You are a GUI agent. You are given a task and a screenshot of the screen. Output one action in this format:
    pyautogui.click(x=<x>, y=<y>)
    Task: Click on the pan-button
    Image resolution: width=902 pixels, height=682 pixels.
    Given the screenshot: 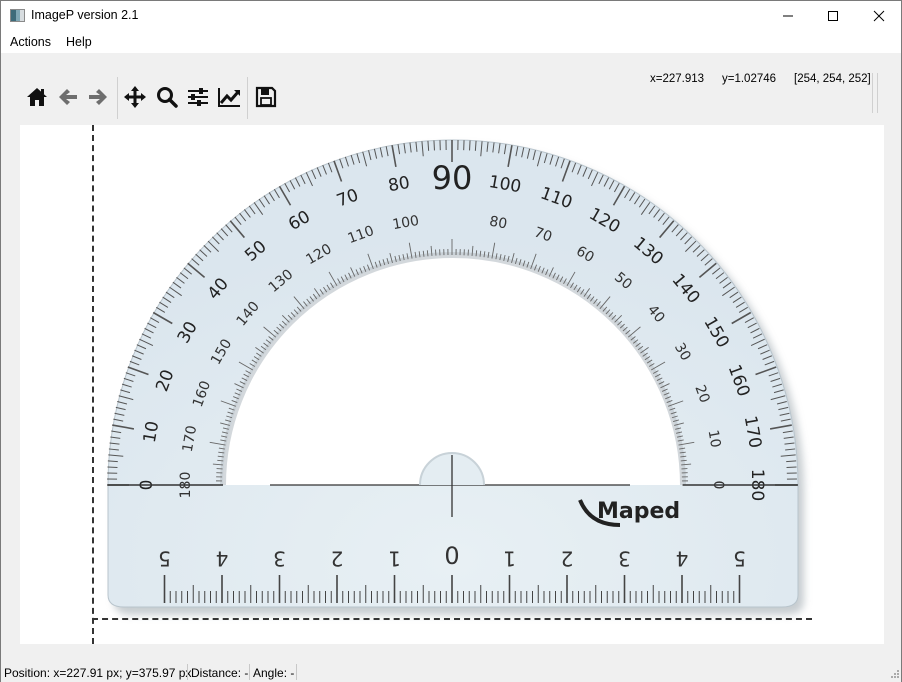 What is the action you would take?
    pyautogui.click(x=135, y=97)
    